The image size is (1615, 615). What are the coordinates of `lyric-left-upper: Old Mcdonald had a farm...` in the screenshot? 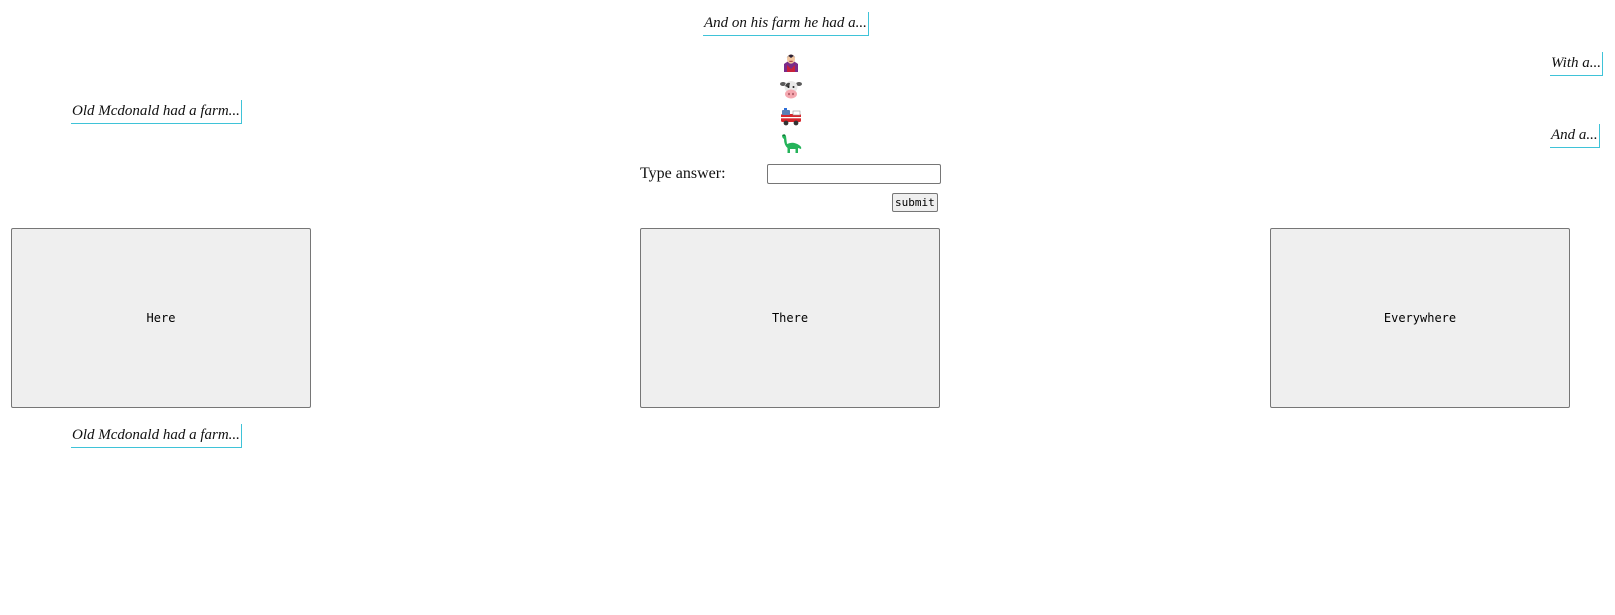 It's located at (156, 112).